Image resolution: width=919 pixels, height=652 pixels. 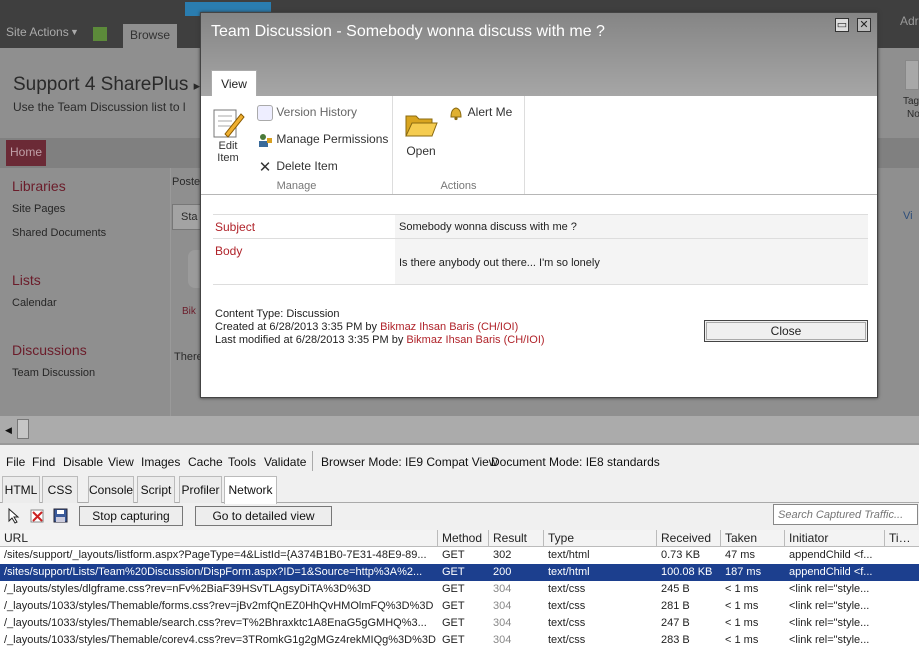 What do you see at coordinates (150, 36) in the screenshot?
I see `tab-browse: Browse` at bounding box center [150, 36].